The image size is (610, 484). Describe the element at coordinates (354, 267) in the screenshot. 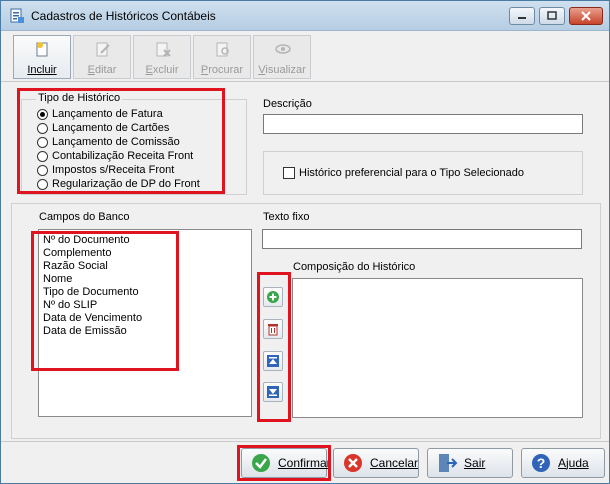

I see `composicao-label: Composição do Histórico` at that location.